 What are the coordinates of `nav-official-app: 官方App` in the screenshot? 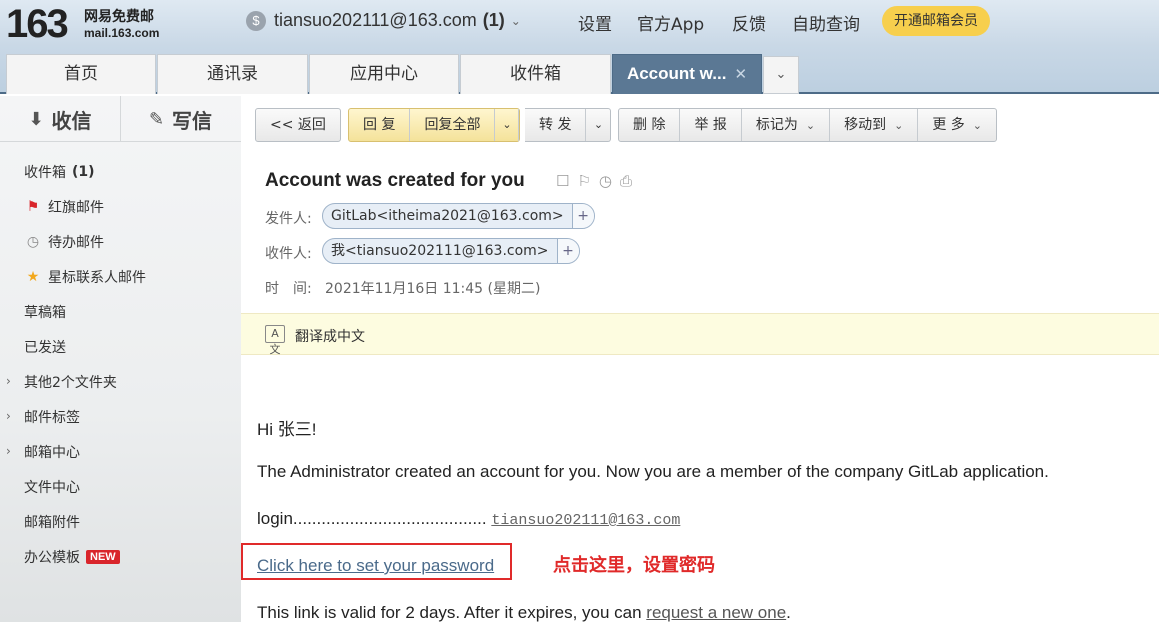 It's located at (670, 22).